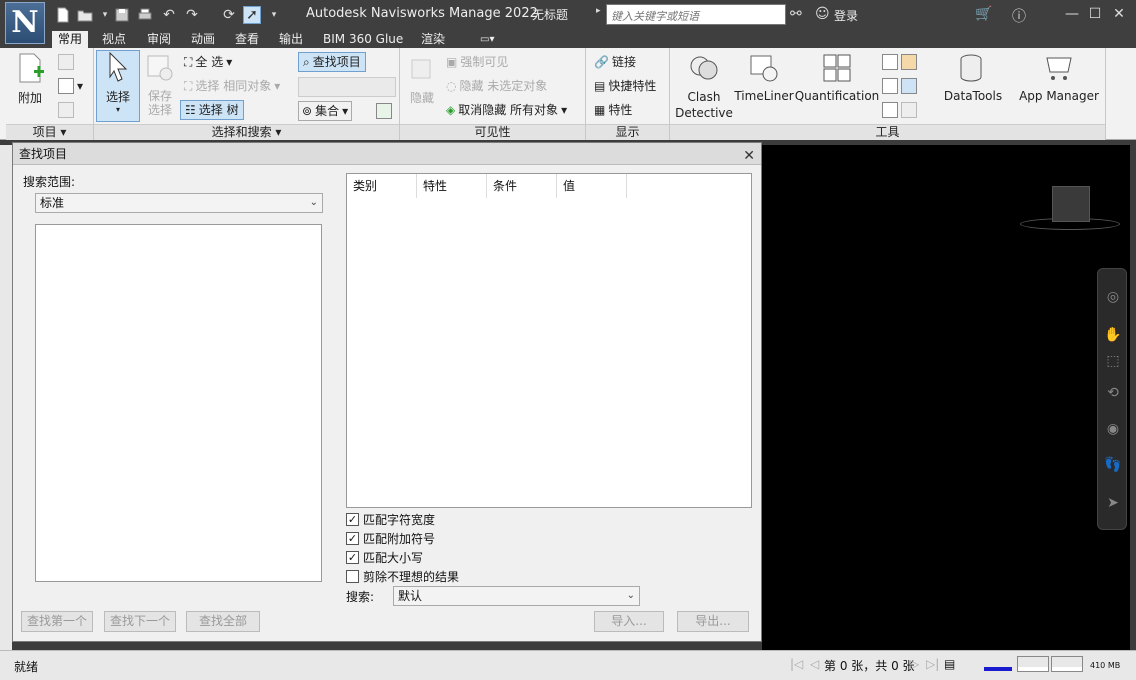 Image resolution: width=1136 pixels, height=680 pixels. What do you see at coordinates (422, 79) in the screenshot?
I see `hide-button: 隐藏` at bounding box center [422, 79].